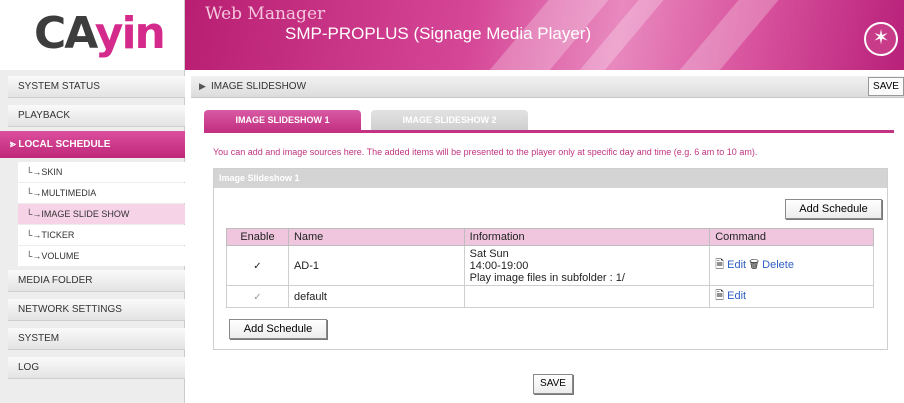 The image size is (904, 403). Describe the element at coordinates (791, 237) in the screenshot. I see `col-command: Command` at that location.